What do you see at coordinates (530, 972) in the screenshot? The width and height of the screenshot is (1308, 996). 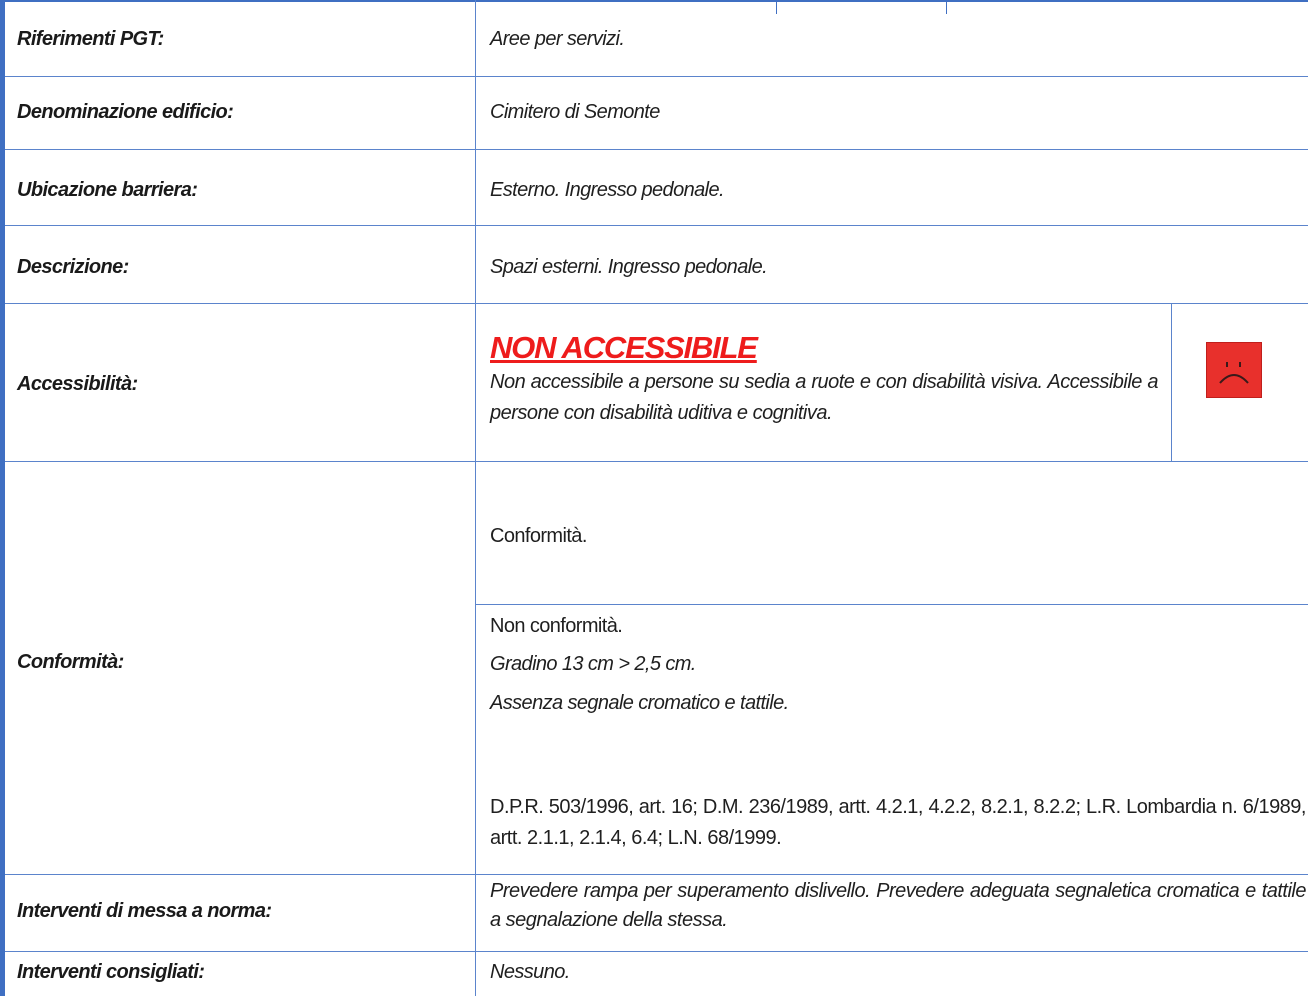 I see `interventi-consigliati-value: Nessuno.` at bounding box center [530, 972].